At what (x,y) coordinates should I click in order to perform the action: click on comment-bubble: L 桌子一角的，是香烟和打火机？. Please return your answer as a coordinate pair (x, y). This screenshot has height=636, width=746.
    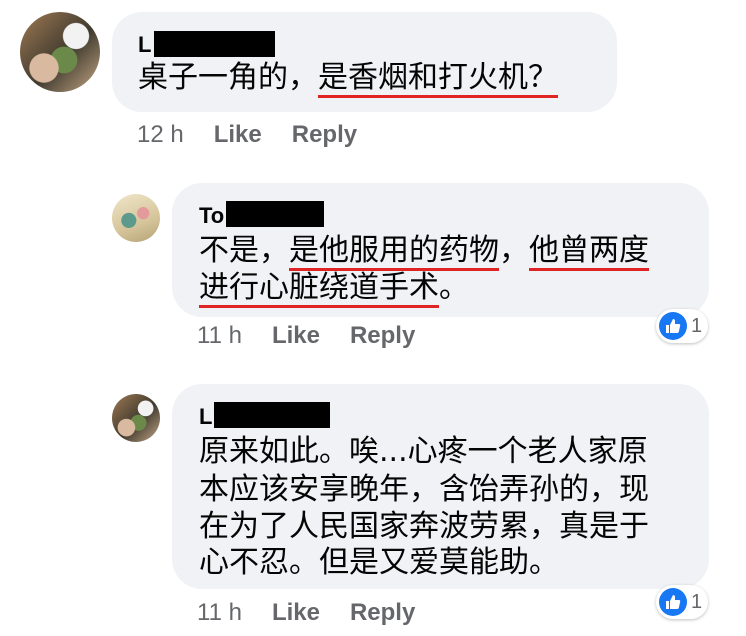
    Looking at the image, I should click on (364, 62).